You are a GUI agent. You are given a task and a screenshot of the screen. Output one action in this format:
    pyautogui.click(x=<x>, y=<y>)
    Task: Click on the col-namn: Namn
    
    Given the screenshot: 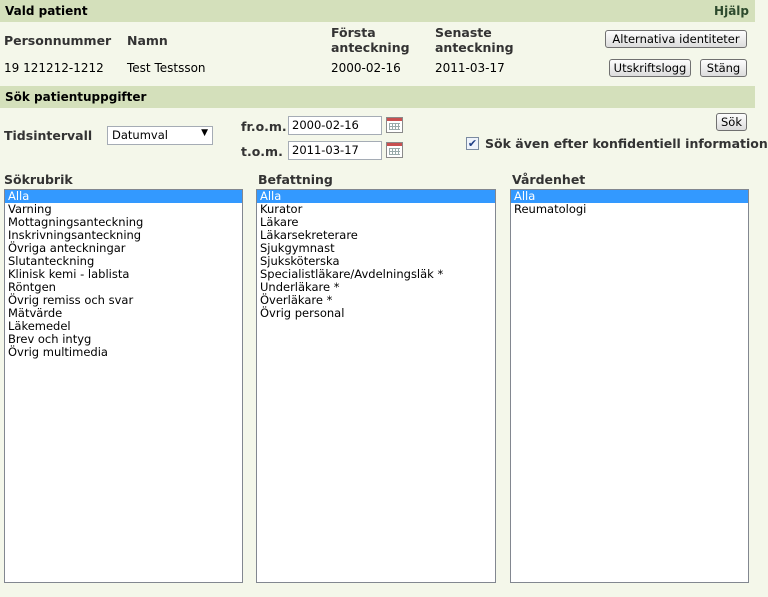 What is the action you would take?
    pyautogui.click(x=147, y=40)
    